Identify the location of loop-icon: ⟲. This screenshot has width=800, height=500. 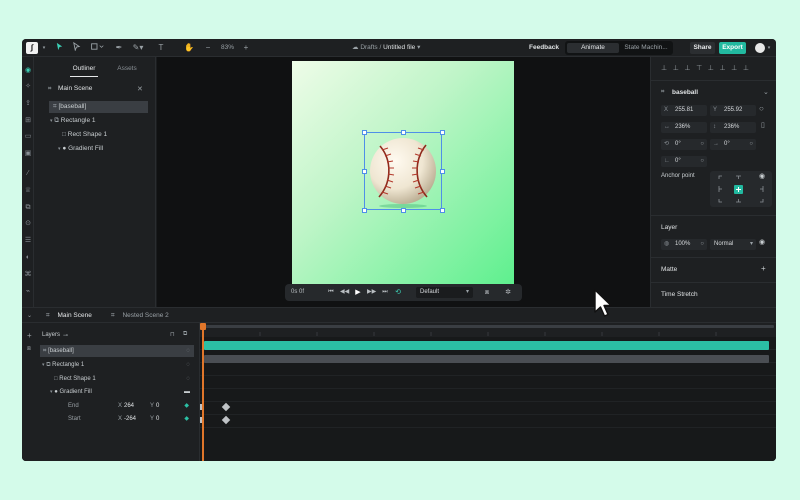
(398, 292).